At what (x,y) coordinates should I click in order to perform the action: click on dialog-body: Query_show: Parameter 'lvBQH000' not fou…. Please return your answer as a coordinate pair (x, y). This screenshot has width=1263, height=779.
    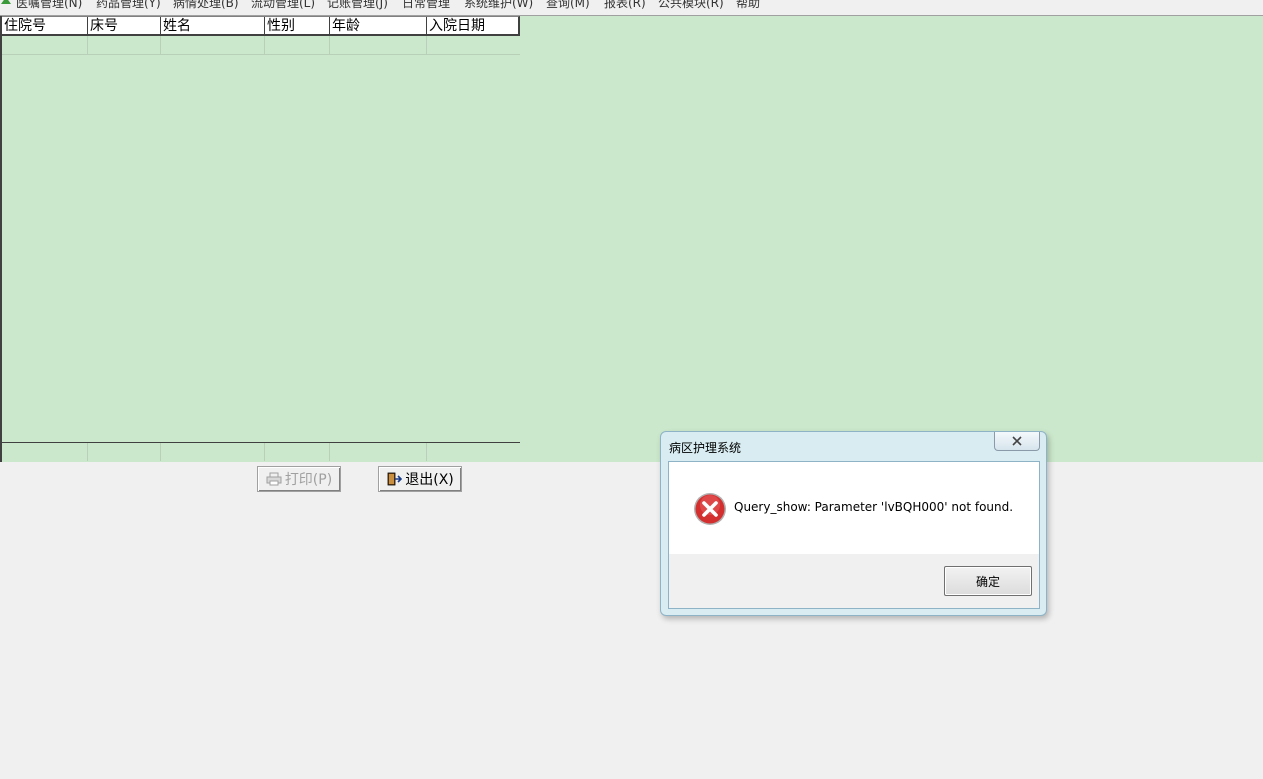
    Looking at the image, I should click on (854, 535).